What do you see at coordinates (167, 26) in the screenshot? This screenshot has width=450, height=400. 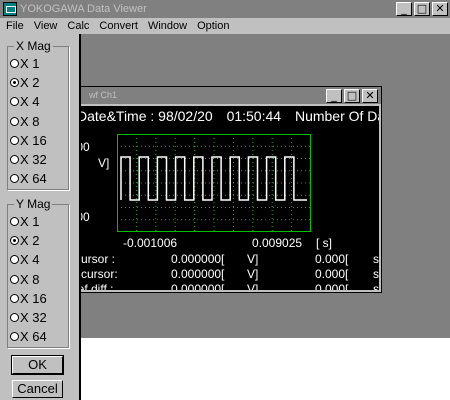 I see `menu-window: Window` at bounding box center [167, 26].